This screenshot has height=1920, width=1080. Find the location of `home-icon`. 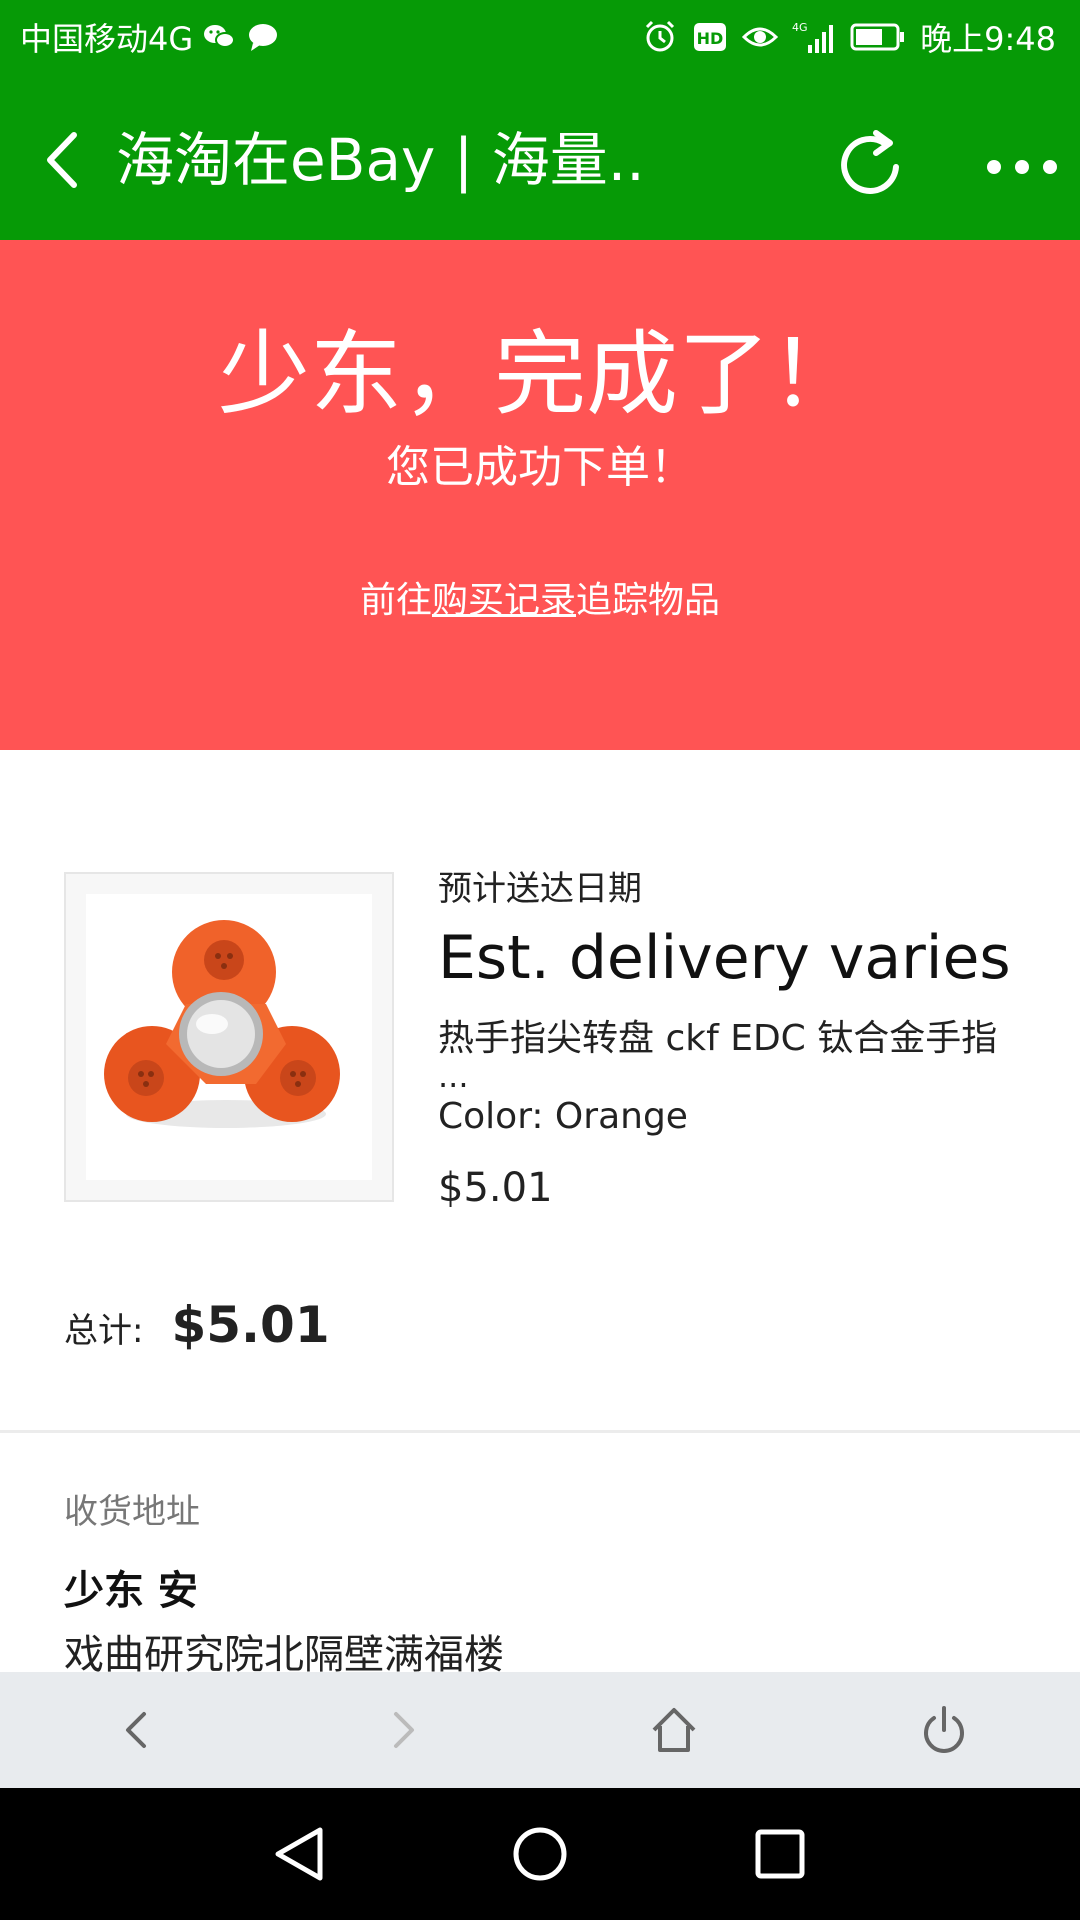

home-icon is located at coordinates (674, 1730).